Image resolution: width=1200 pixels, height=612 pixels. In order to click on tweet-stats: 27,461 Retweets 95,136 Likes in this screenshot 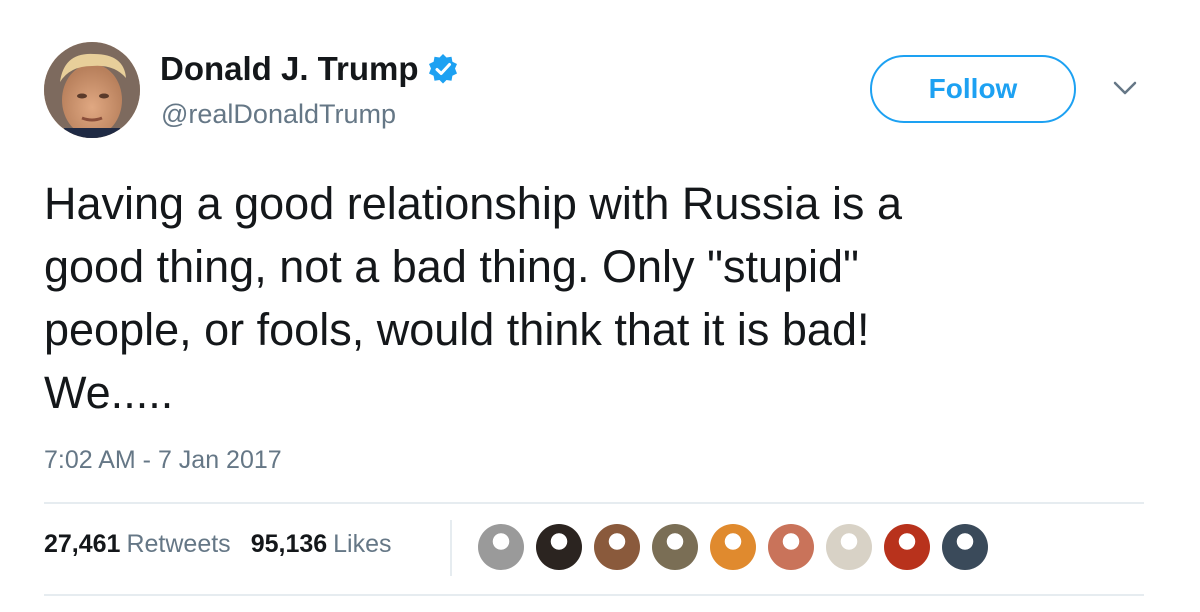, I will do `click(228, 544)`.